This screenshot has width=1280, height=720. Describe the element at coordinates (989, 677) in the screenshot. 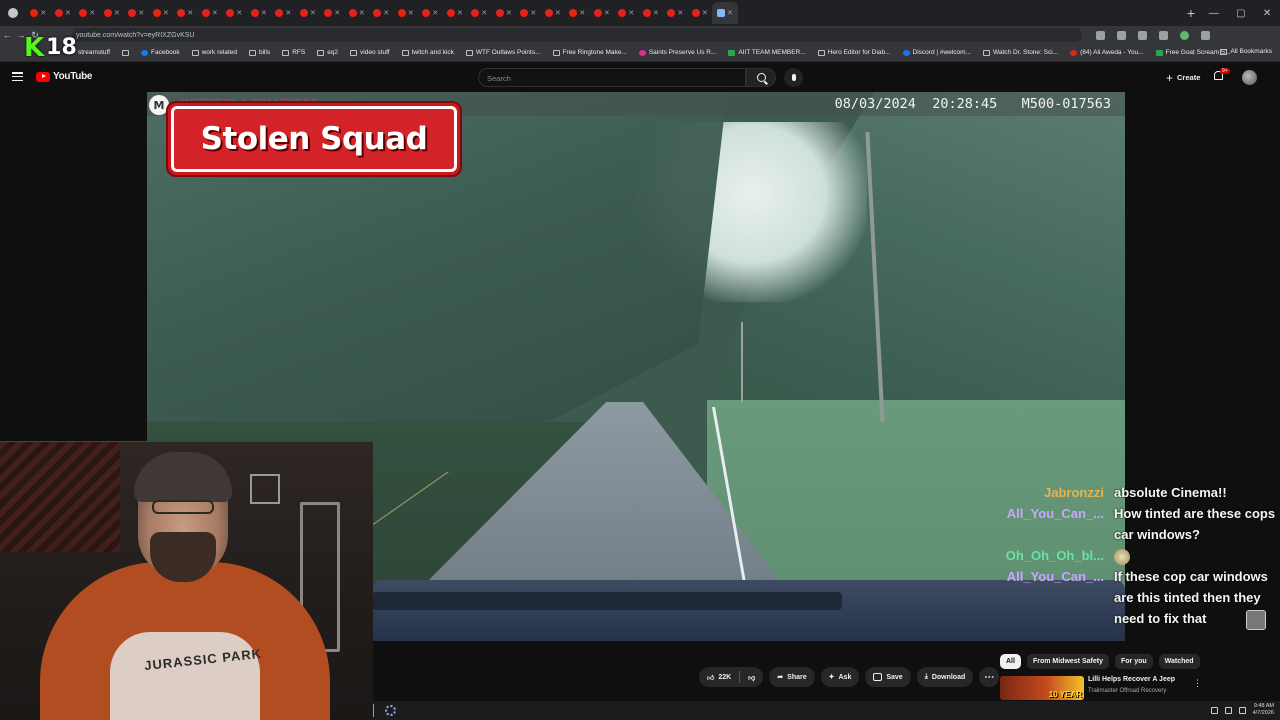

I see `more-actions-icon: ⋯` at that location.